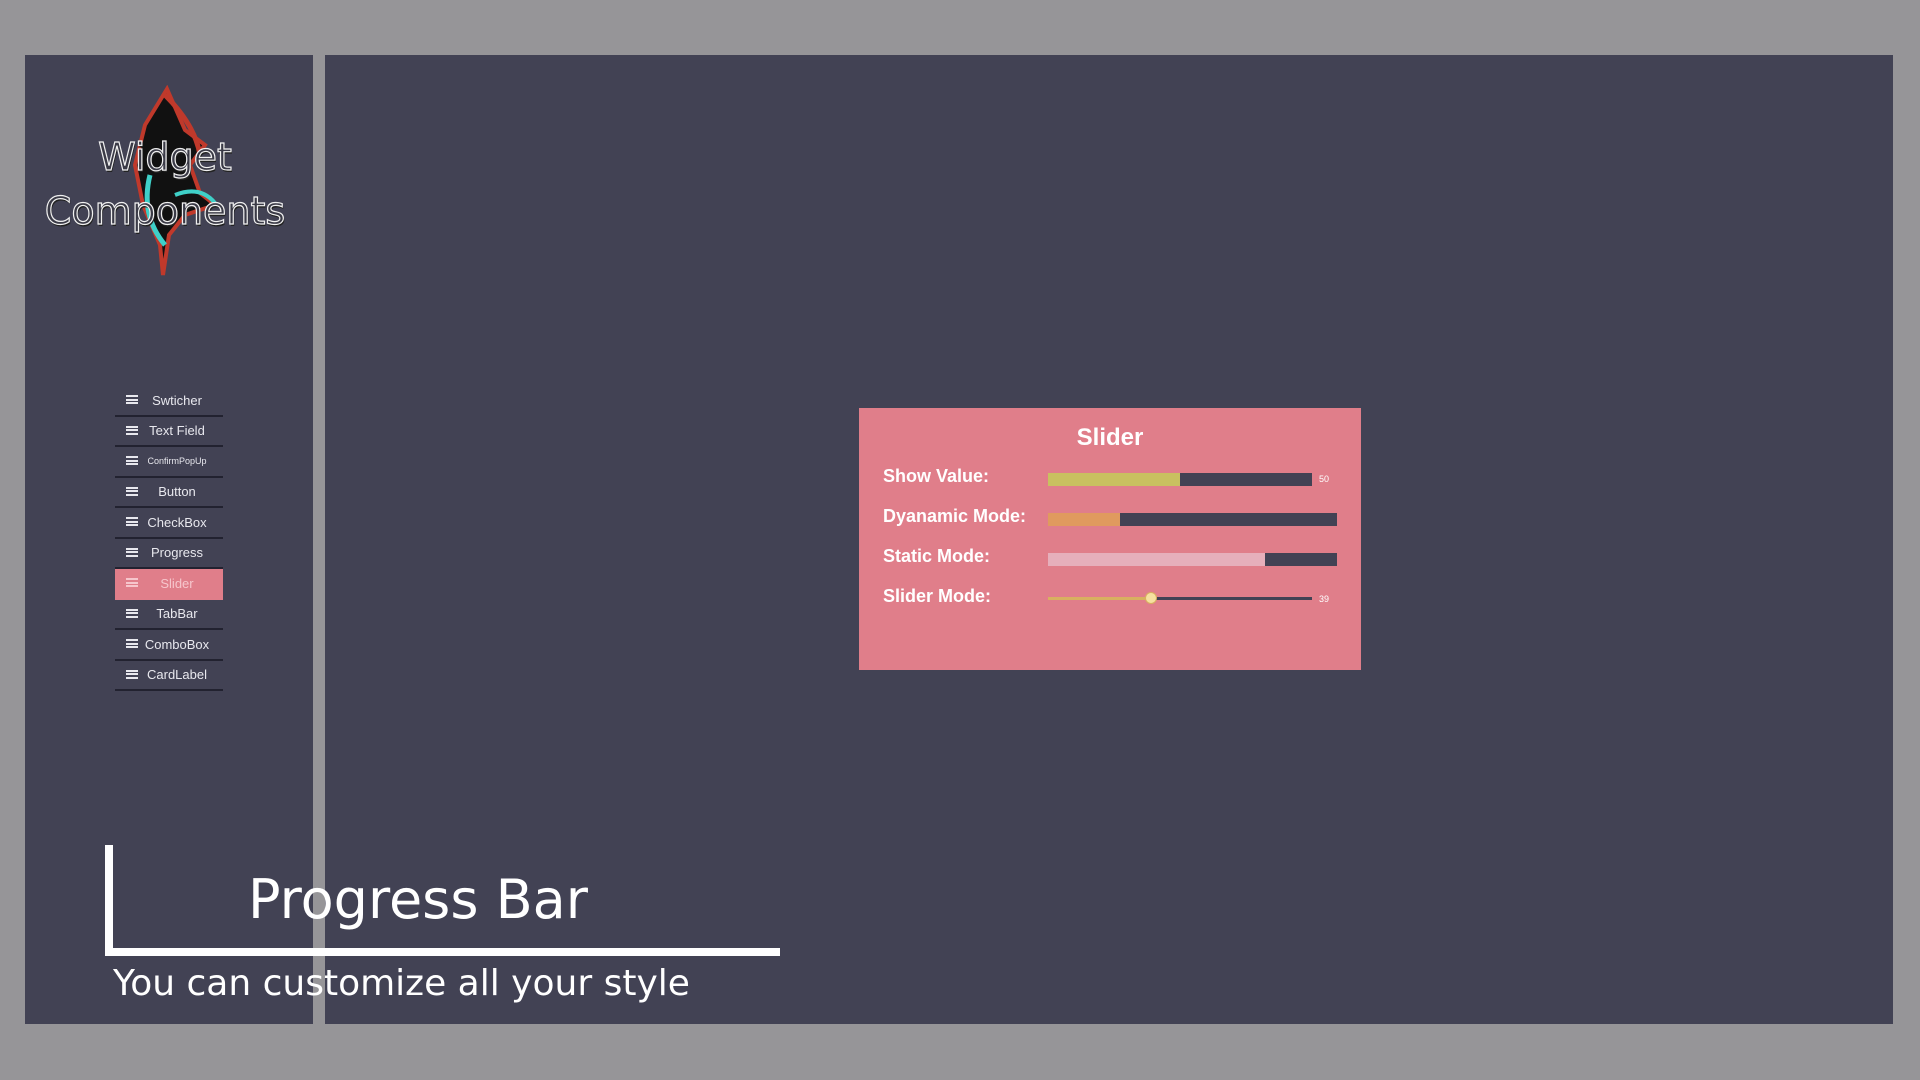 This screenshot has width=1920, height=1080. Describe the element at coordinates (937, 596) in the screenshot. I see `slider-mode-label: Slider Mode:` at that location.